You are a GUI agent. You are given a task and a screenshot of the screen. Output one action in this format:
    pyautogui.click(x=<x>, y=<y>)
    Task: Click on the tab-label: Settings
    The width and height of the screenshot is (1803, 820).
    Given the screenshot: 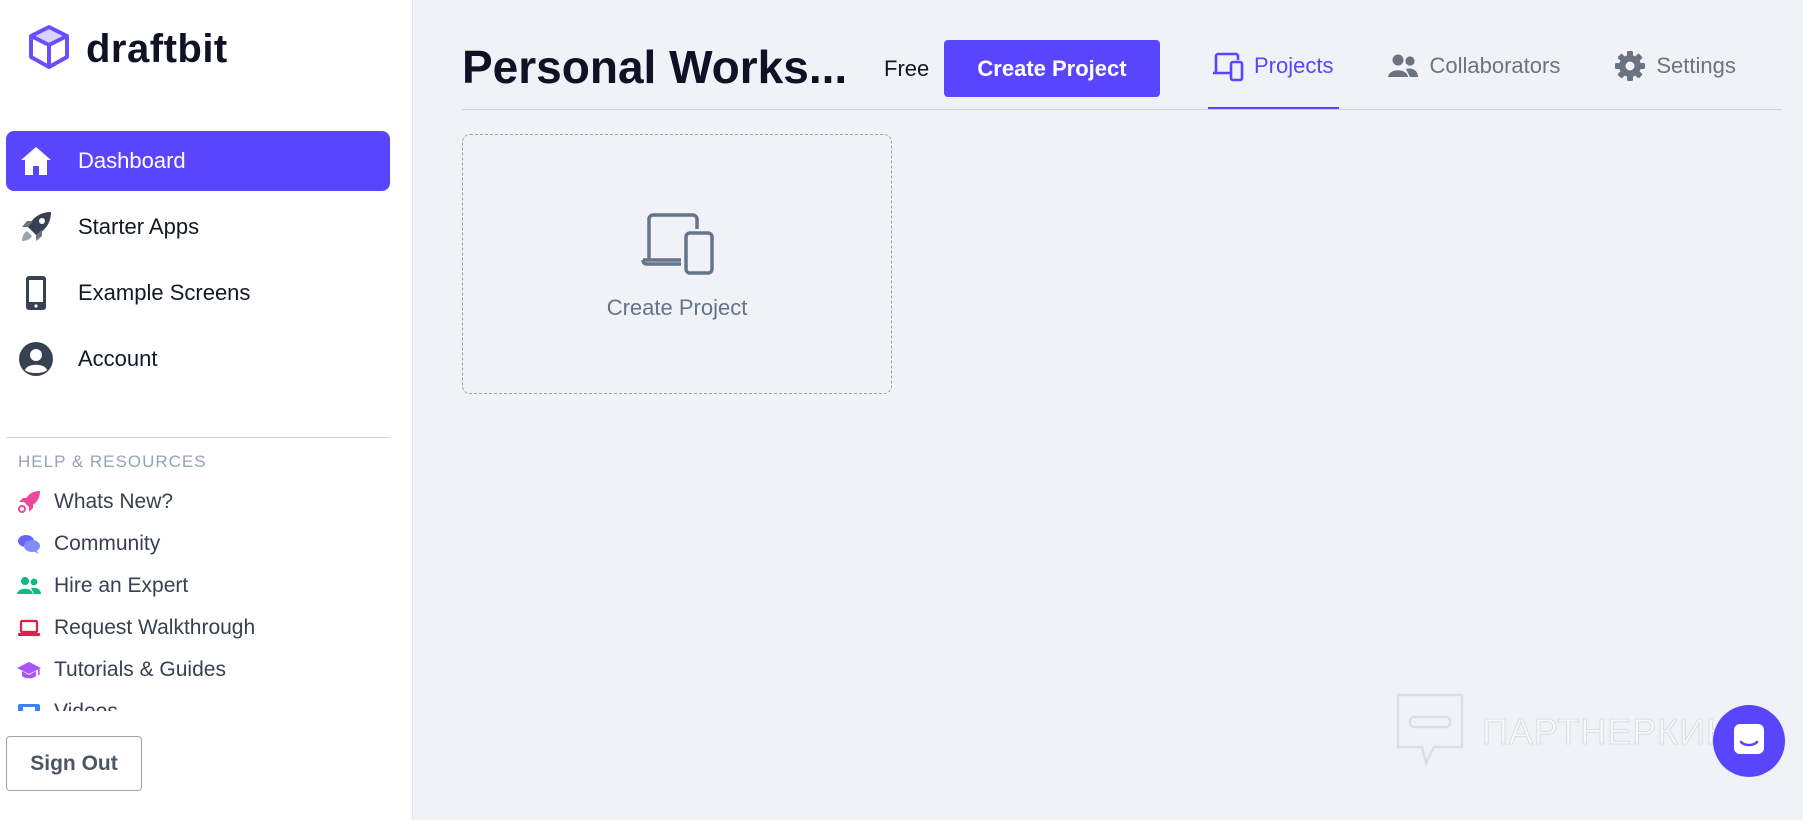 What is the action you would take?
    pyautogui.click(x=1696, y=65)
    